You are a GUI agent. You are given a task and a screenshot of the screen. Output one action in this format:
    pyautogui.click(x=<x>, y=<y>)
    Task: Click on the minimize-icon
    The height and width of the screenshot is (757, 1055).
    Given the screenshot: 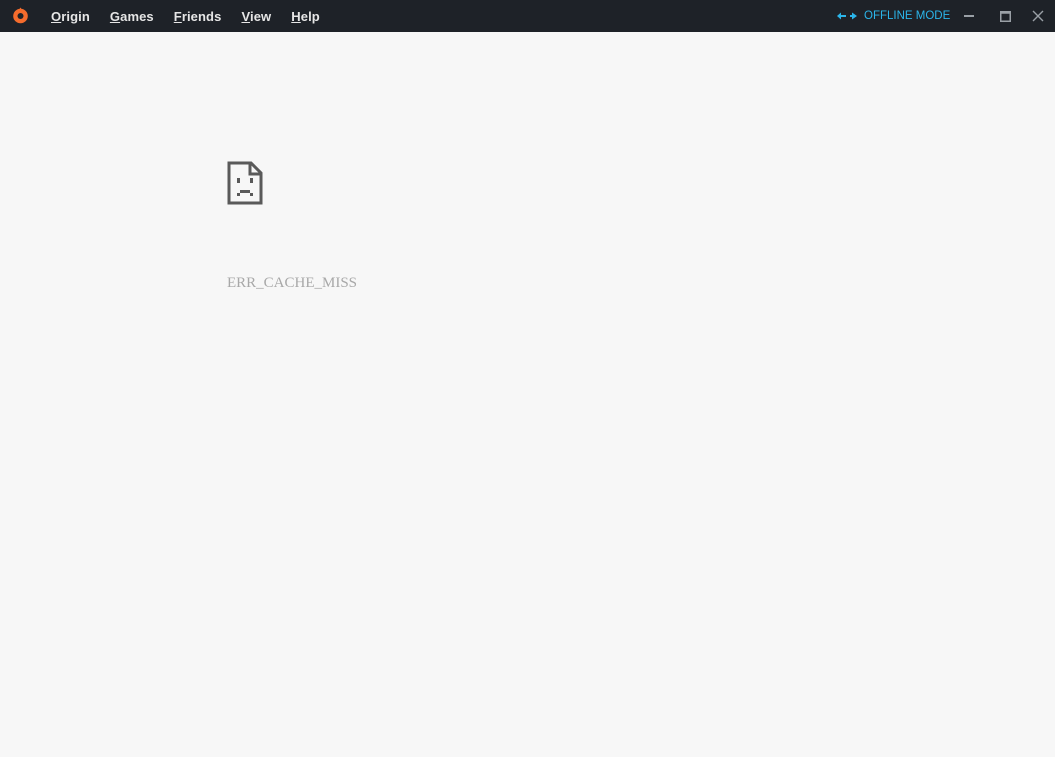 What is the action you would take?
    pyautogui.click(x=969, y=16)
    